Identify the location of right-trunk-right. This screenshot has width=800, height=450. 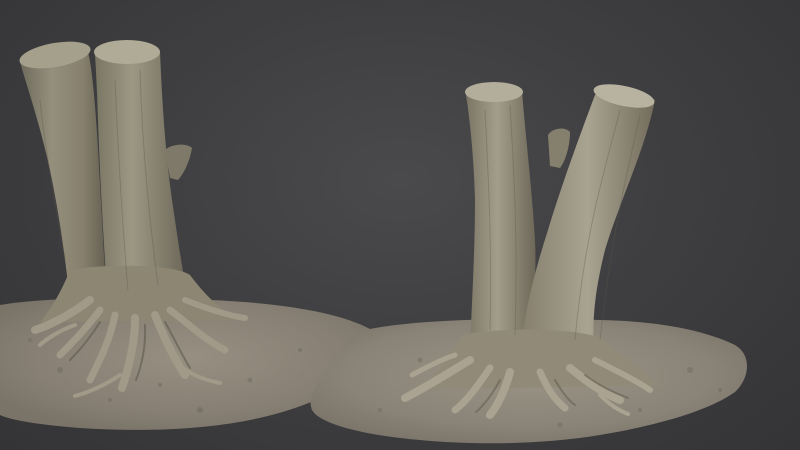
(587, 221).